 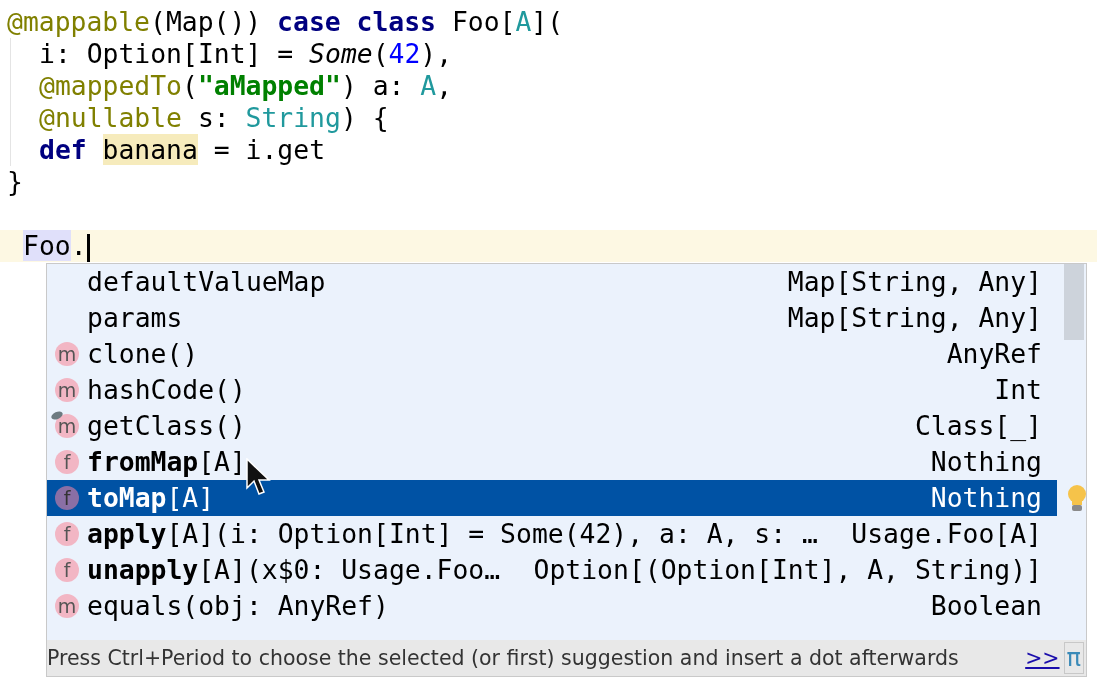 What do you see at coordinates (1074, 302) in the screenshot?
I see `scrollbar-thumb` at bounding box center [1074, 302].